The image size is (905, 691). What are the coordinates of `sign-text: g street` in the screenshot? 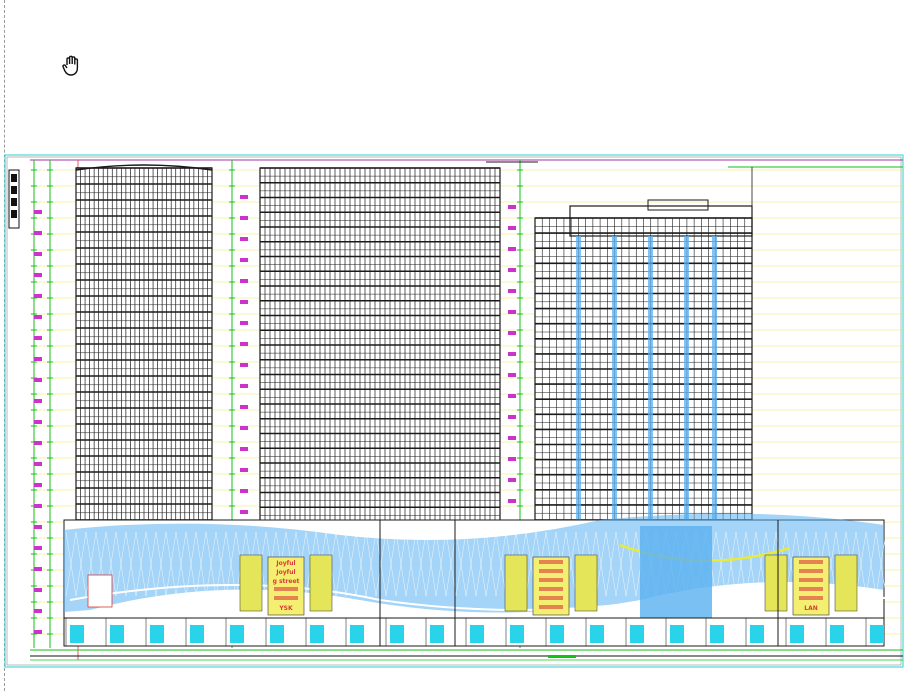 It's located at (286, 581).